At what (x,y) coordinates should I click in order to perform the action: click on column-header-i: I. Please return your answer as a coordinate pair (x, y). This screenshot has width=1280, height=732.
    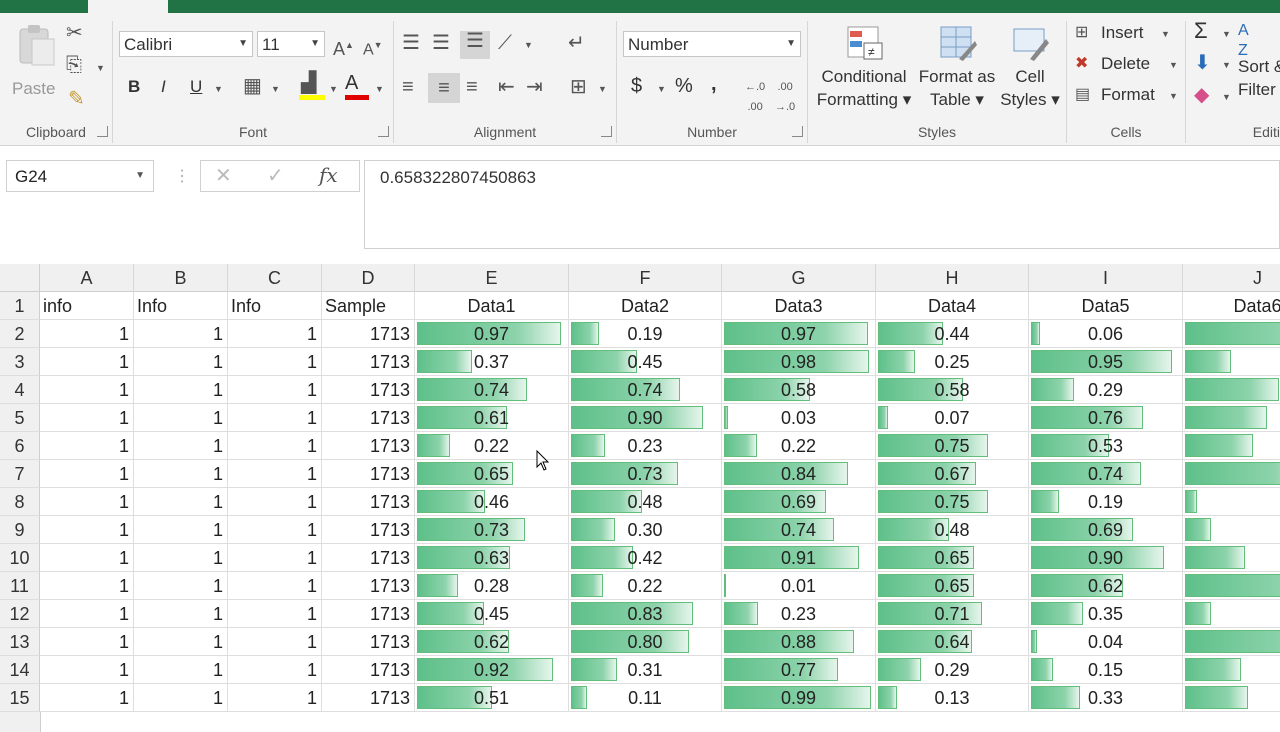
    Looking at the image, I should click on (1106, 278).